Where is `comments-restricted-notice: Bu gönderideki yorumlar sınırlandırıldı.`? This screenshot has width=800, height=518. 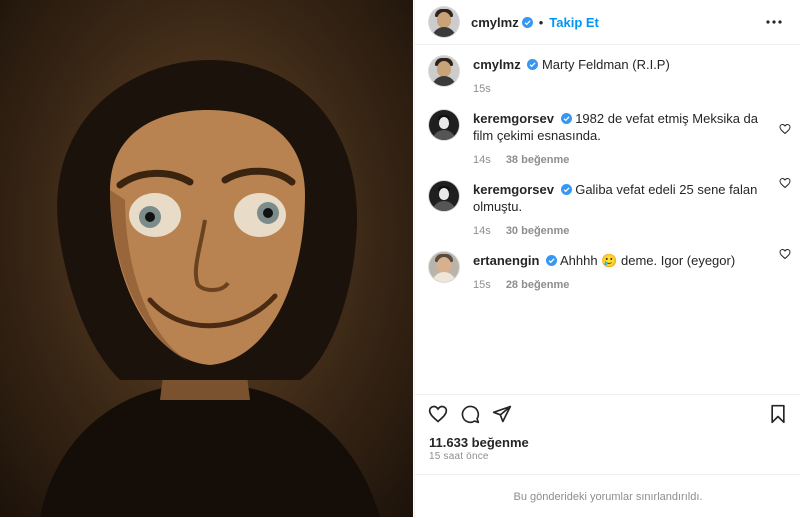 comments-restricted-notice: Bu gönderideki yorumlar sınırlandırıldı. is located at coordinates (607, 496).